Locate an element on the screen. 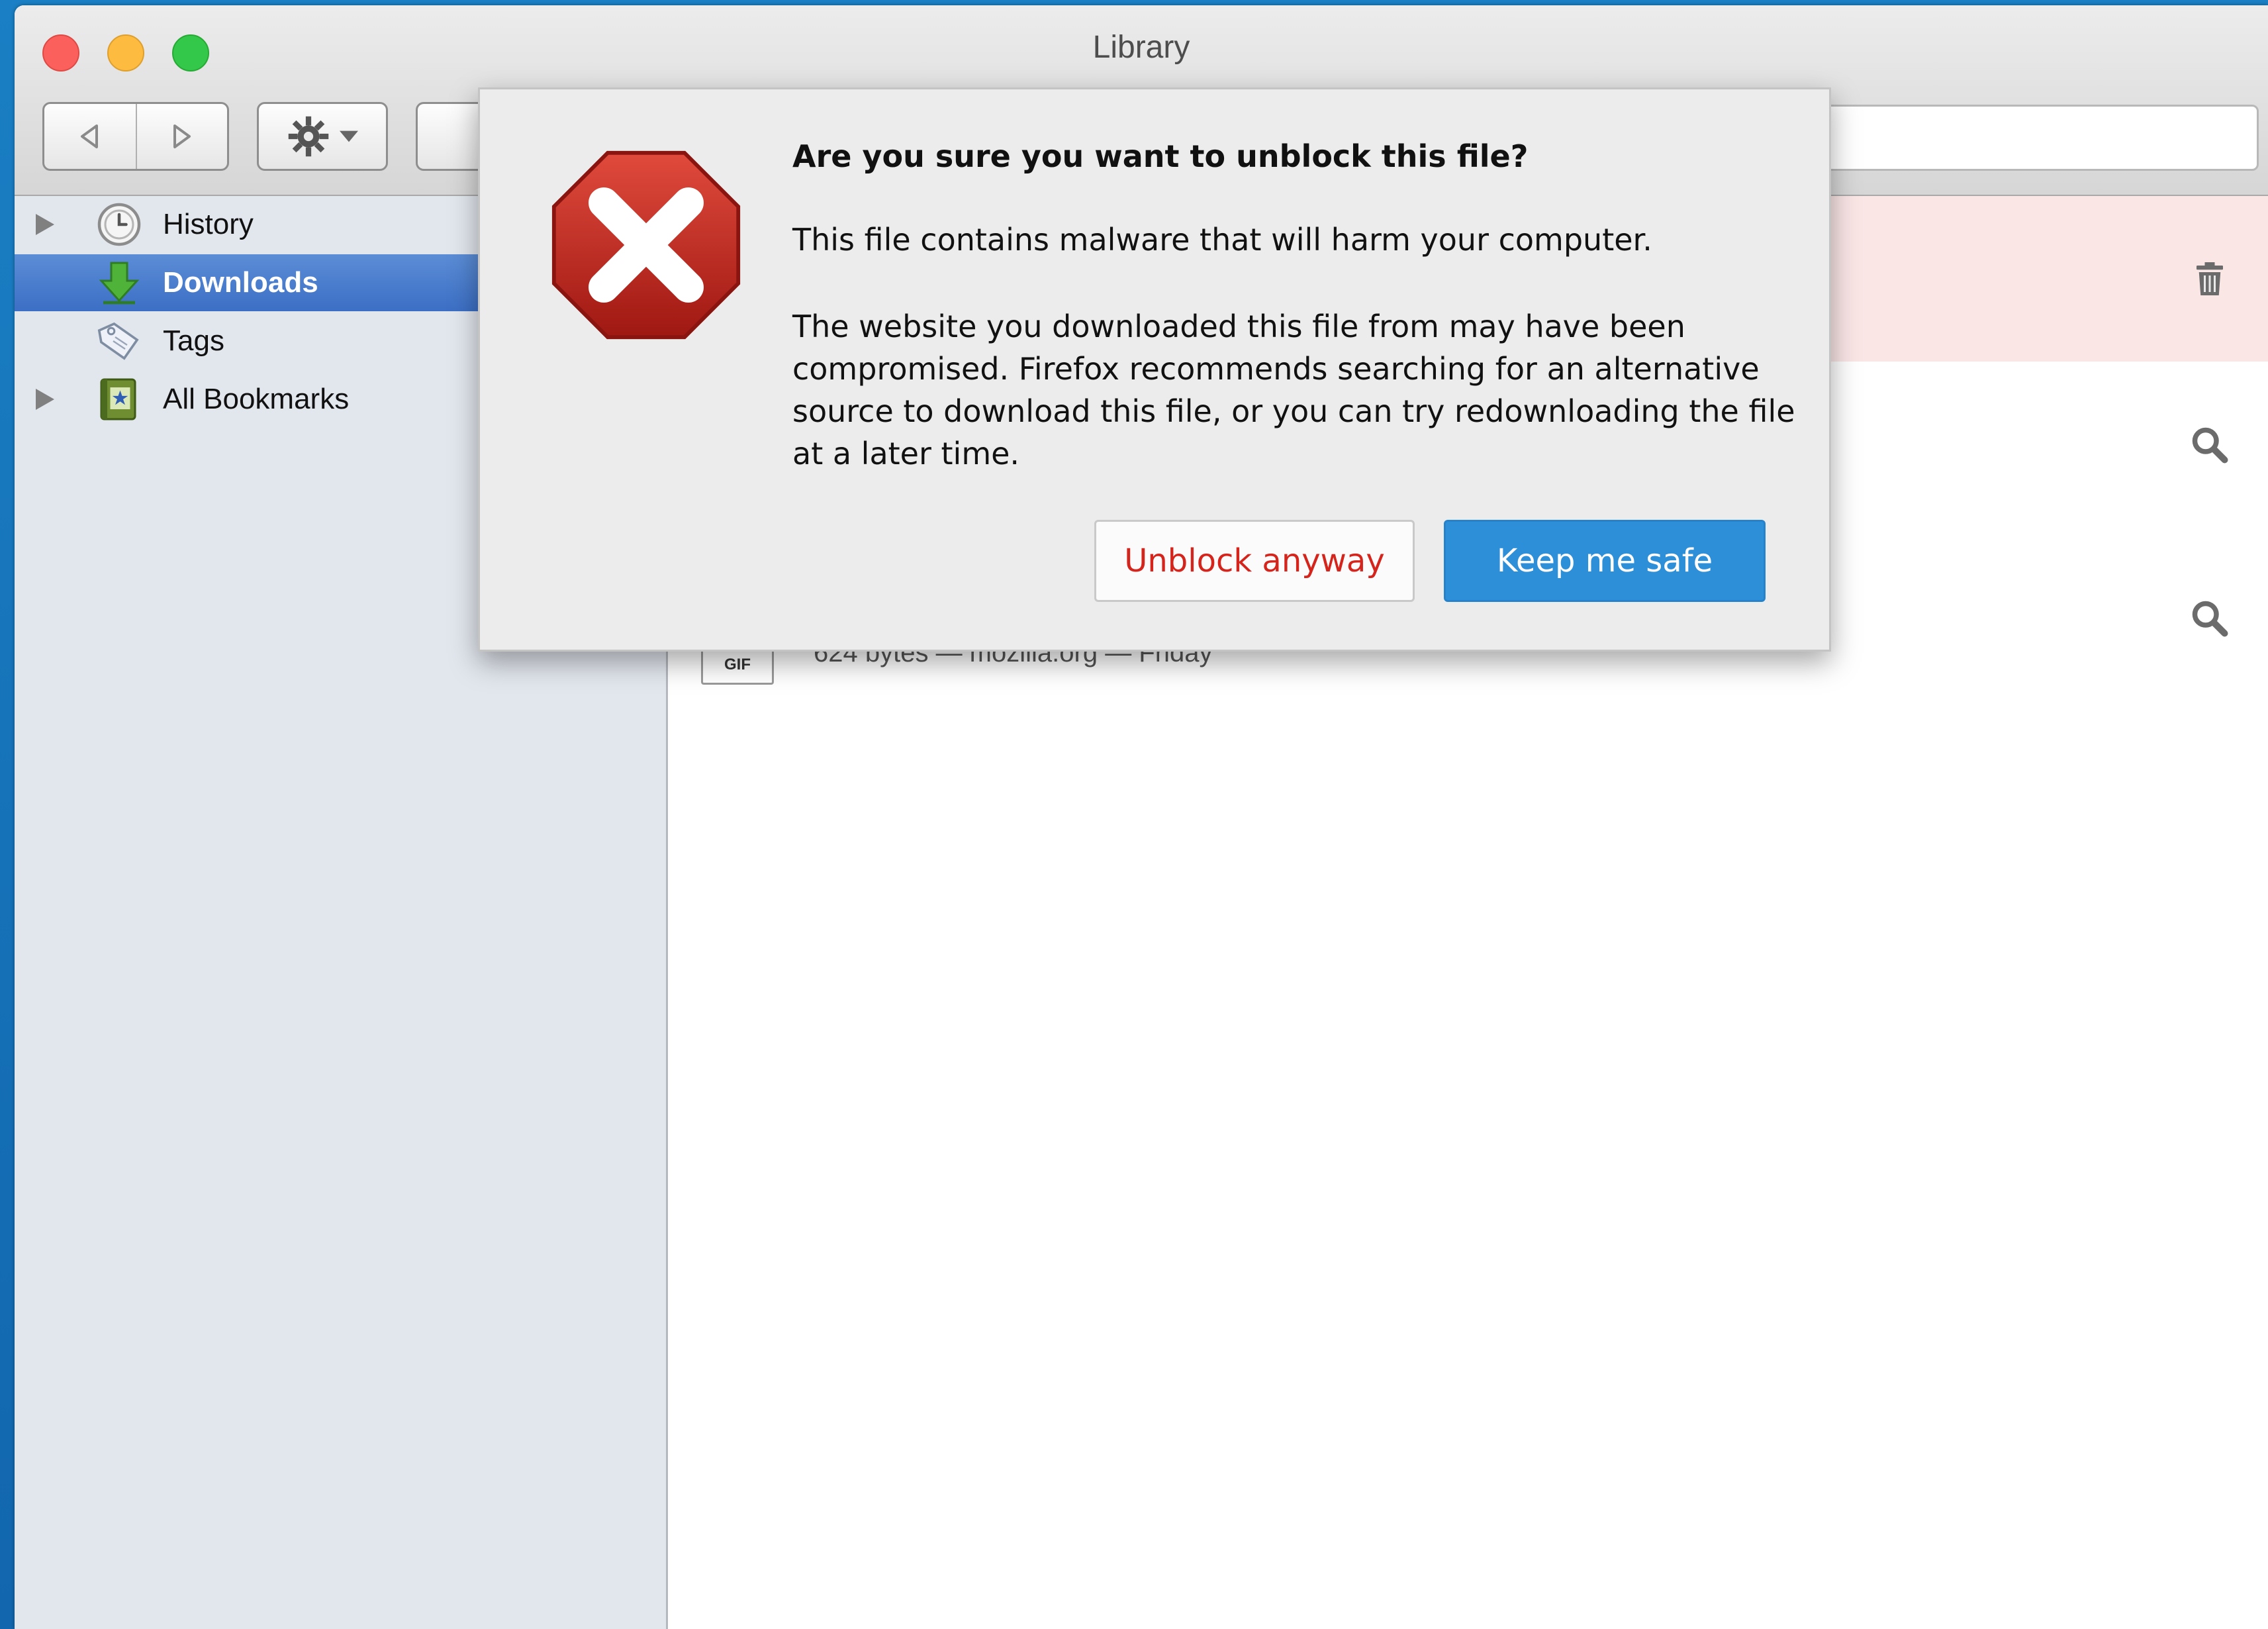 This screenshot has height=1629, width=2268. stop-x-icon is located at coordinates (646, 245).